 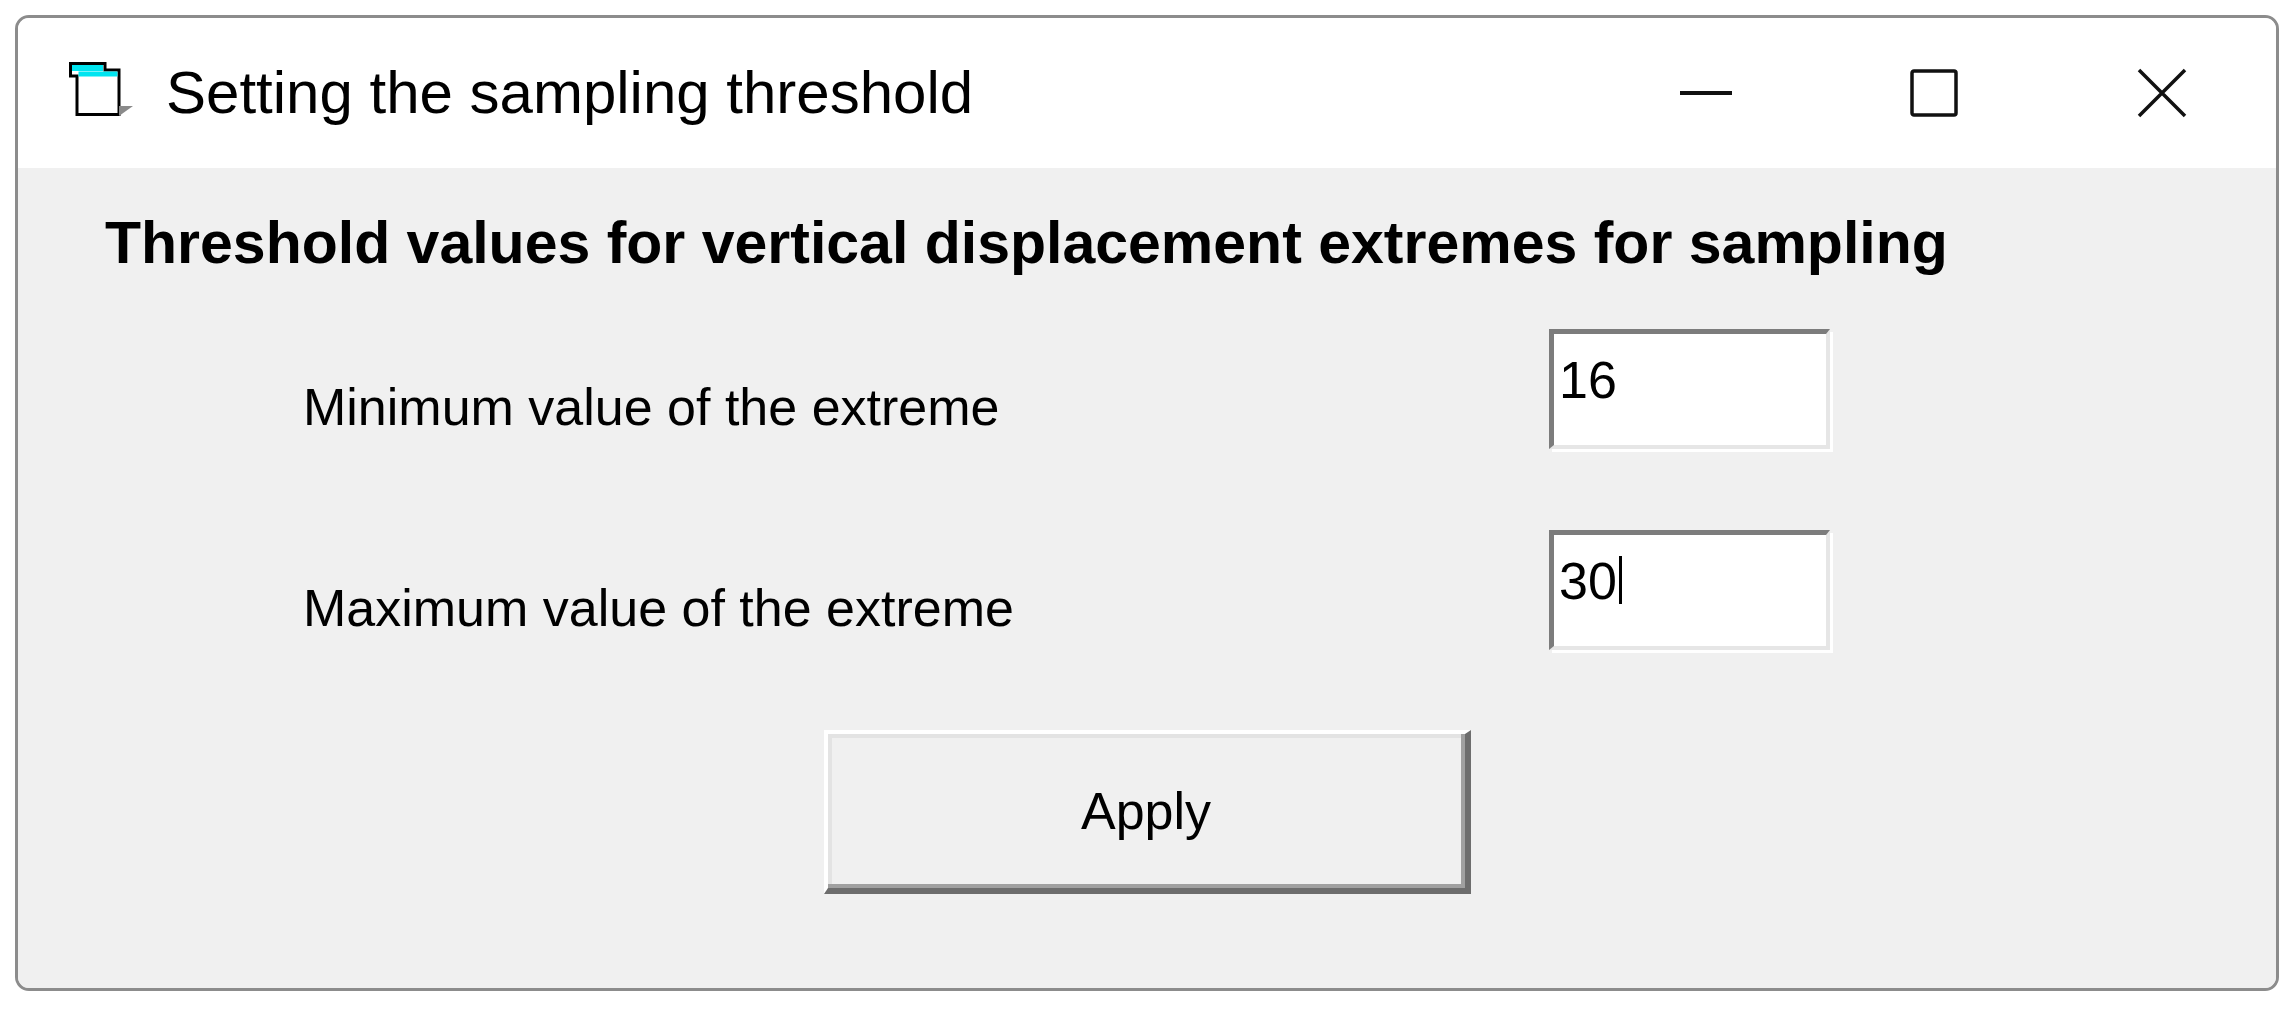 I want to click on window-icon, so click(x=101, y=89).